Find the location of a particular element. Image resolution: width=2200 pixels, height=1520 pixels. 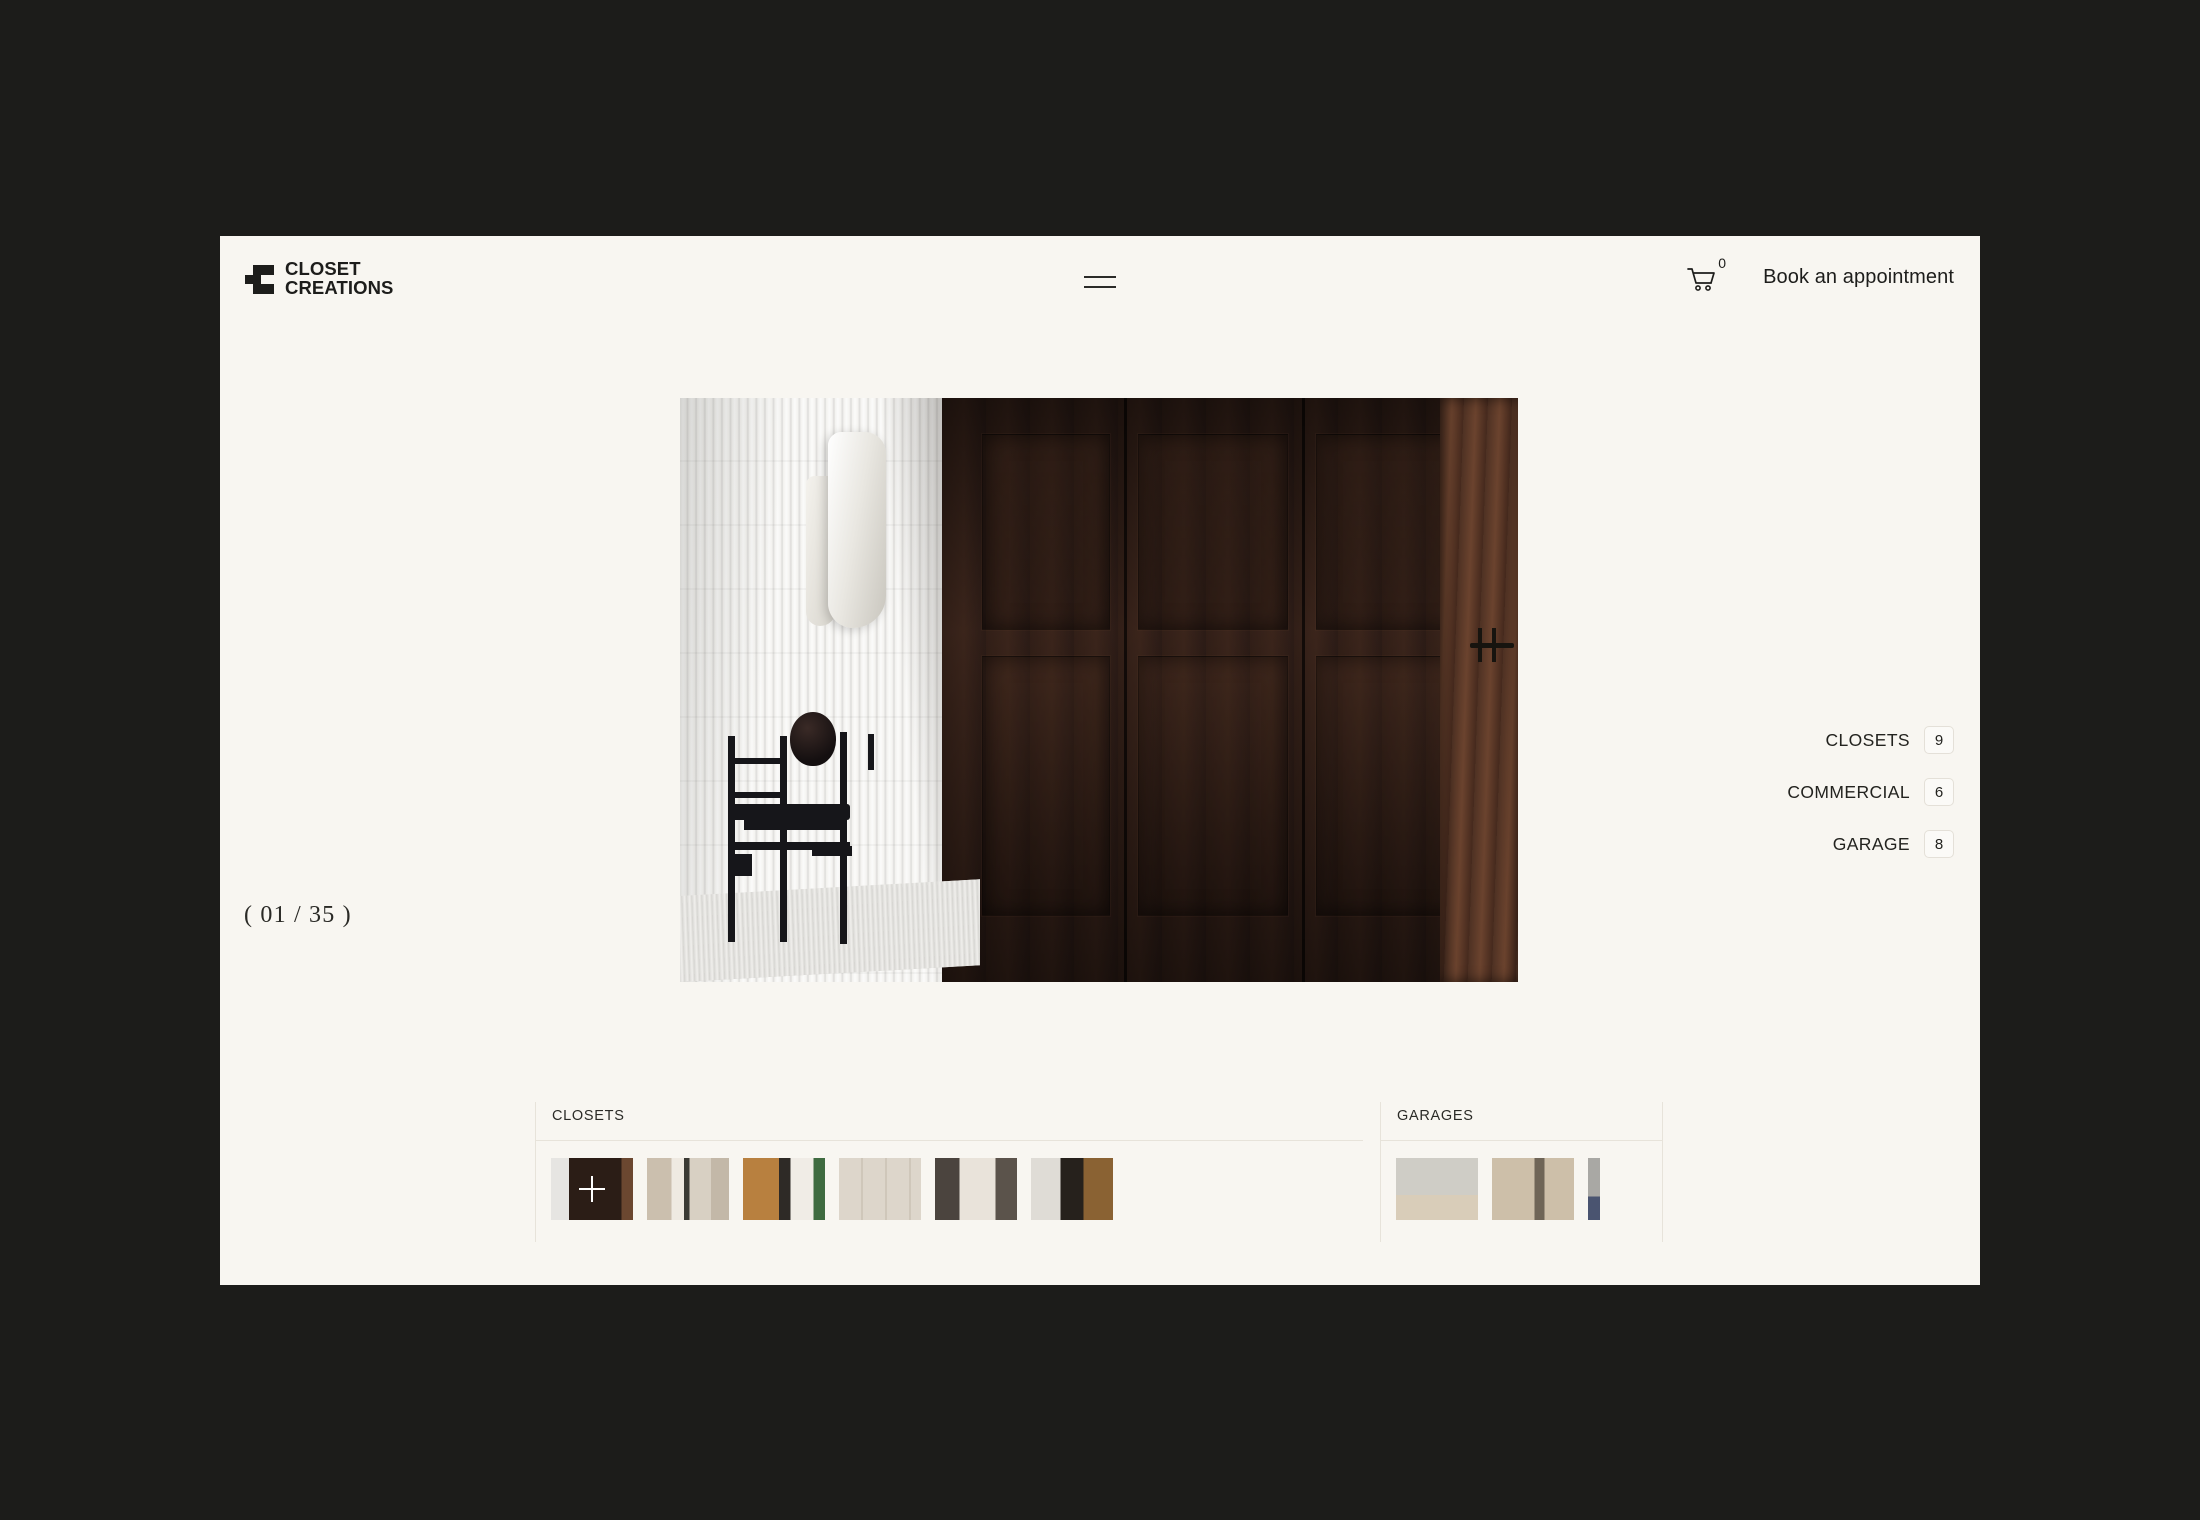

thumbnail-group-label: GARAGES is located at coordinates (1435, 1116).